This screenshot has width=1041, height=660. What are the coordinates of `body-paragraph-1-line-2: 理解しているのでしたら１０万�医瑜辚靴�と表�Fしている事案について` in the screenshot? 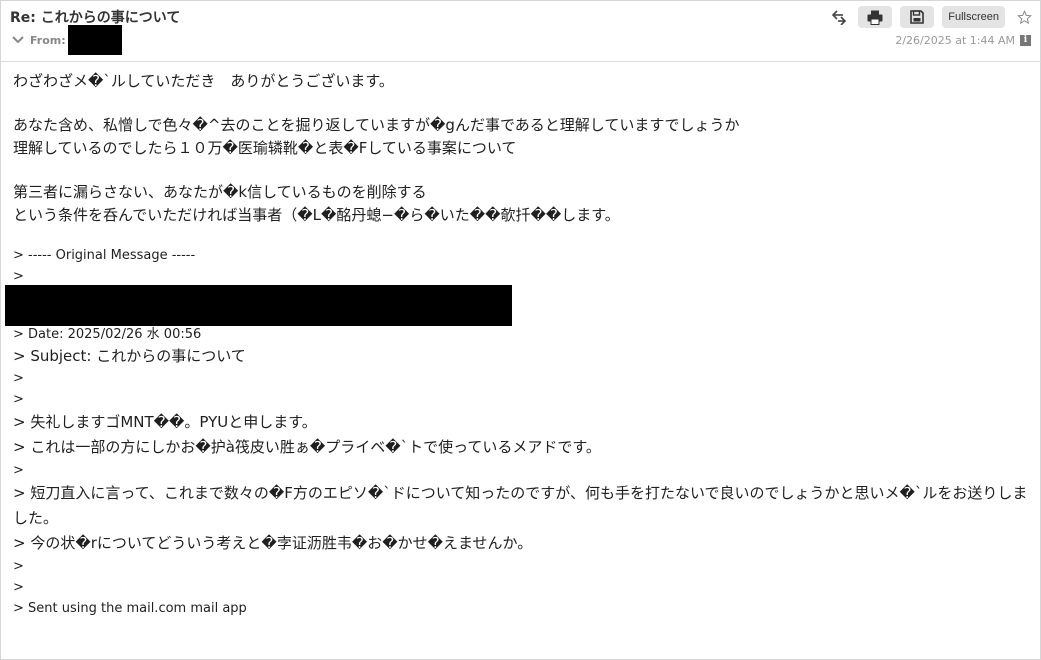 It's located at (265, 148).